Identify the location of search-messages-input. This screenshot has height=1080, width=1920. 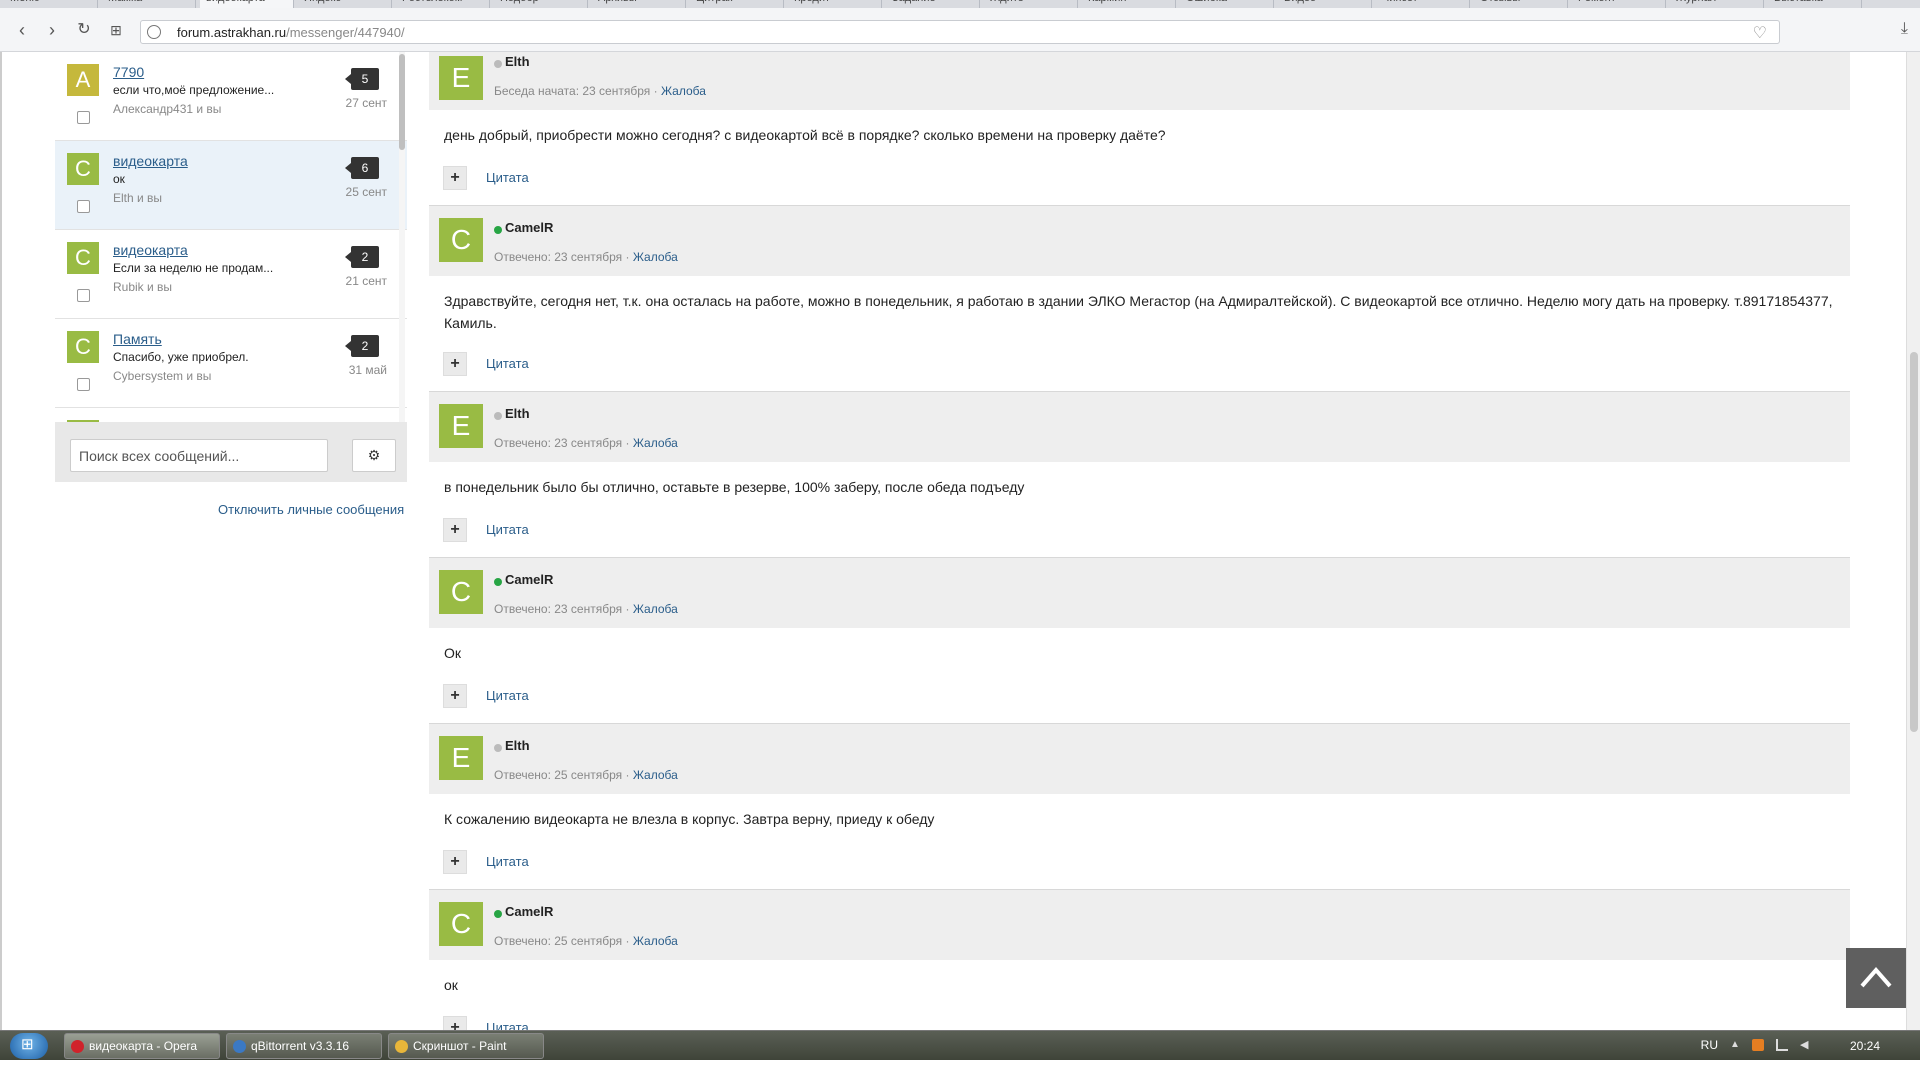
(199, 455).